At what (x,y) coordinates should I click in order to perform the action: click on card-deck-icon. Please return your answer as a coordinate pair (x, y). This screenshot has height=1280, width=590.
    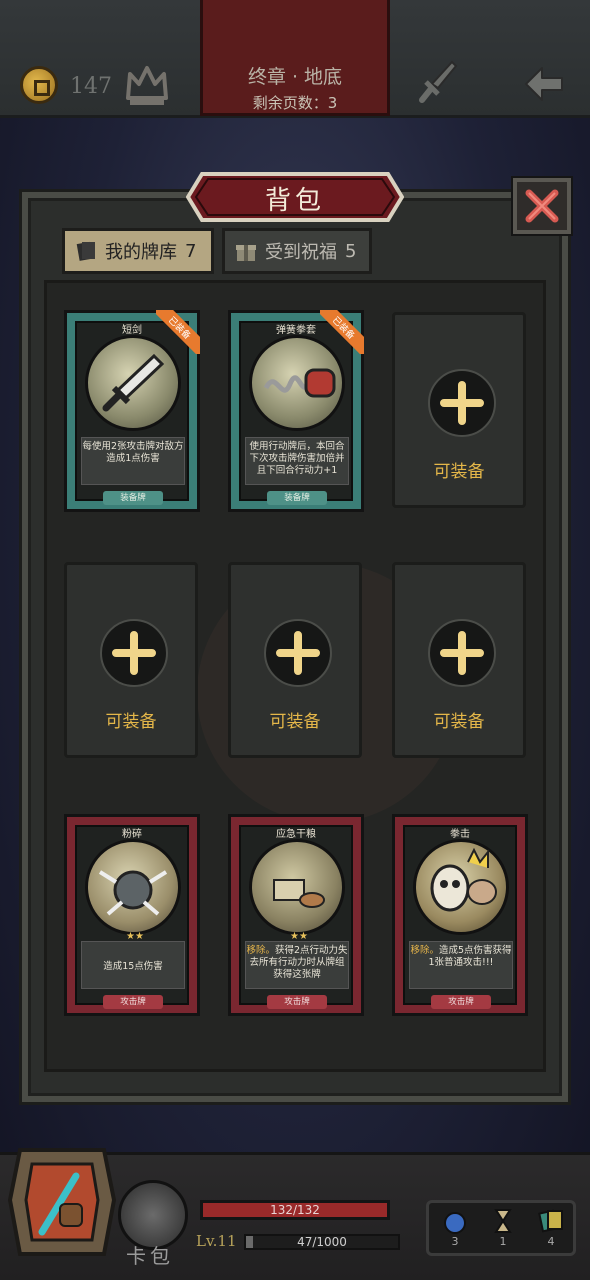
    Looking at the image, I should click on (85, 251).